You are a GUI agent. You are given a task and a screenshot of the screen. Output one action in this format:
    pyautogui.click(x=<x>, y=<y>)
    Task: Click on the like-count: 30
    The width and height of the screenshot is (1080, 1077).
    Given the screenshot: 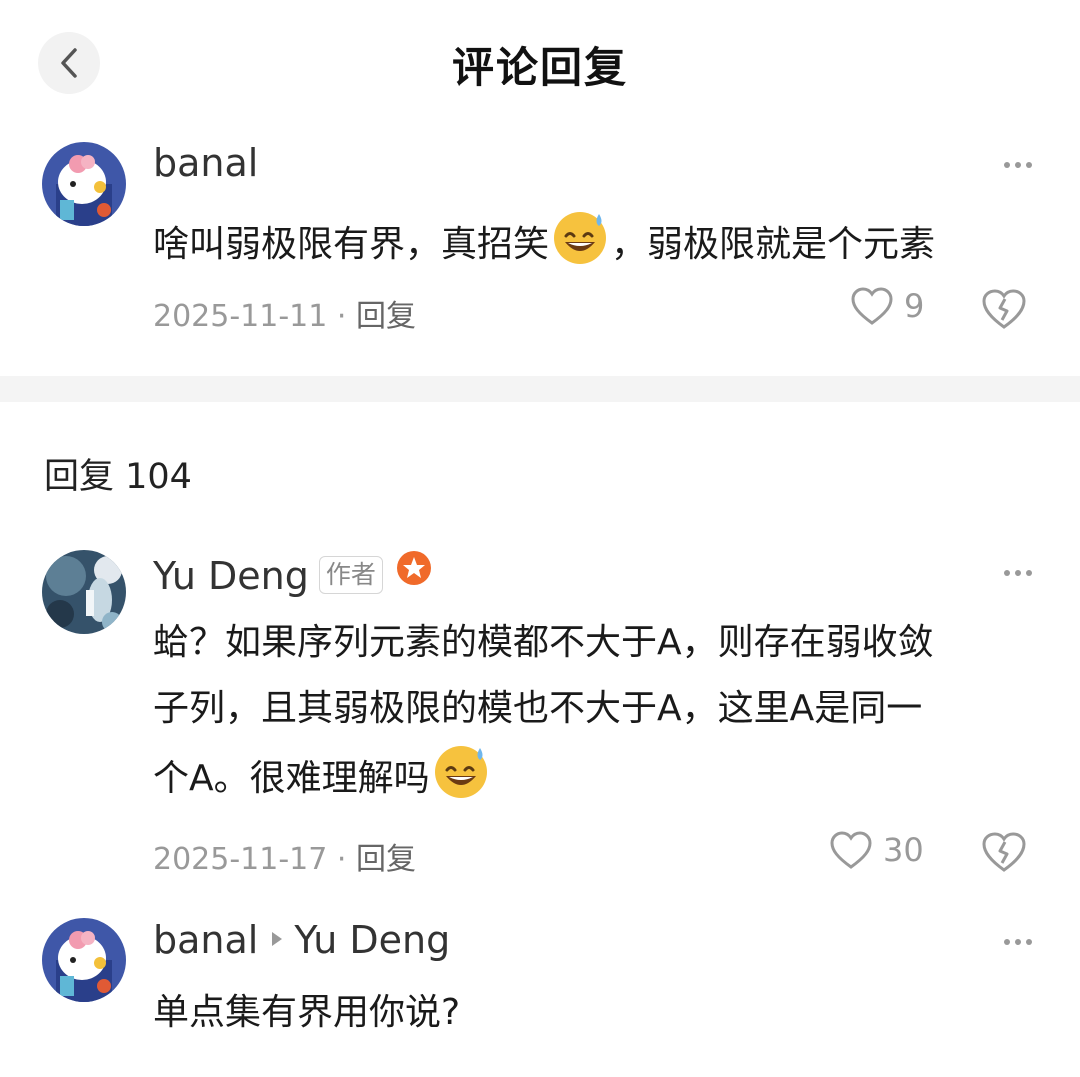 What is the action you would take?
    pyautogui.click(x=903, y=850)
    